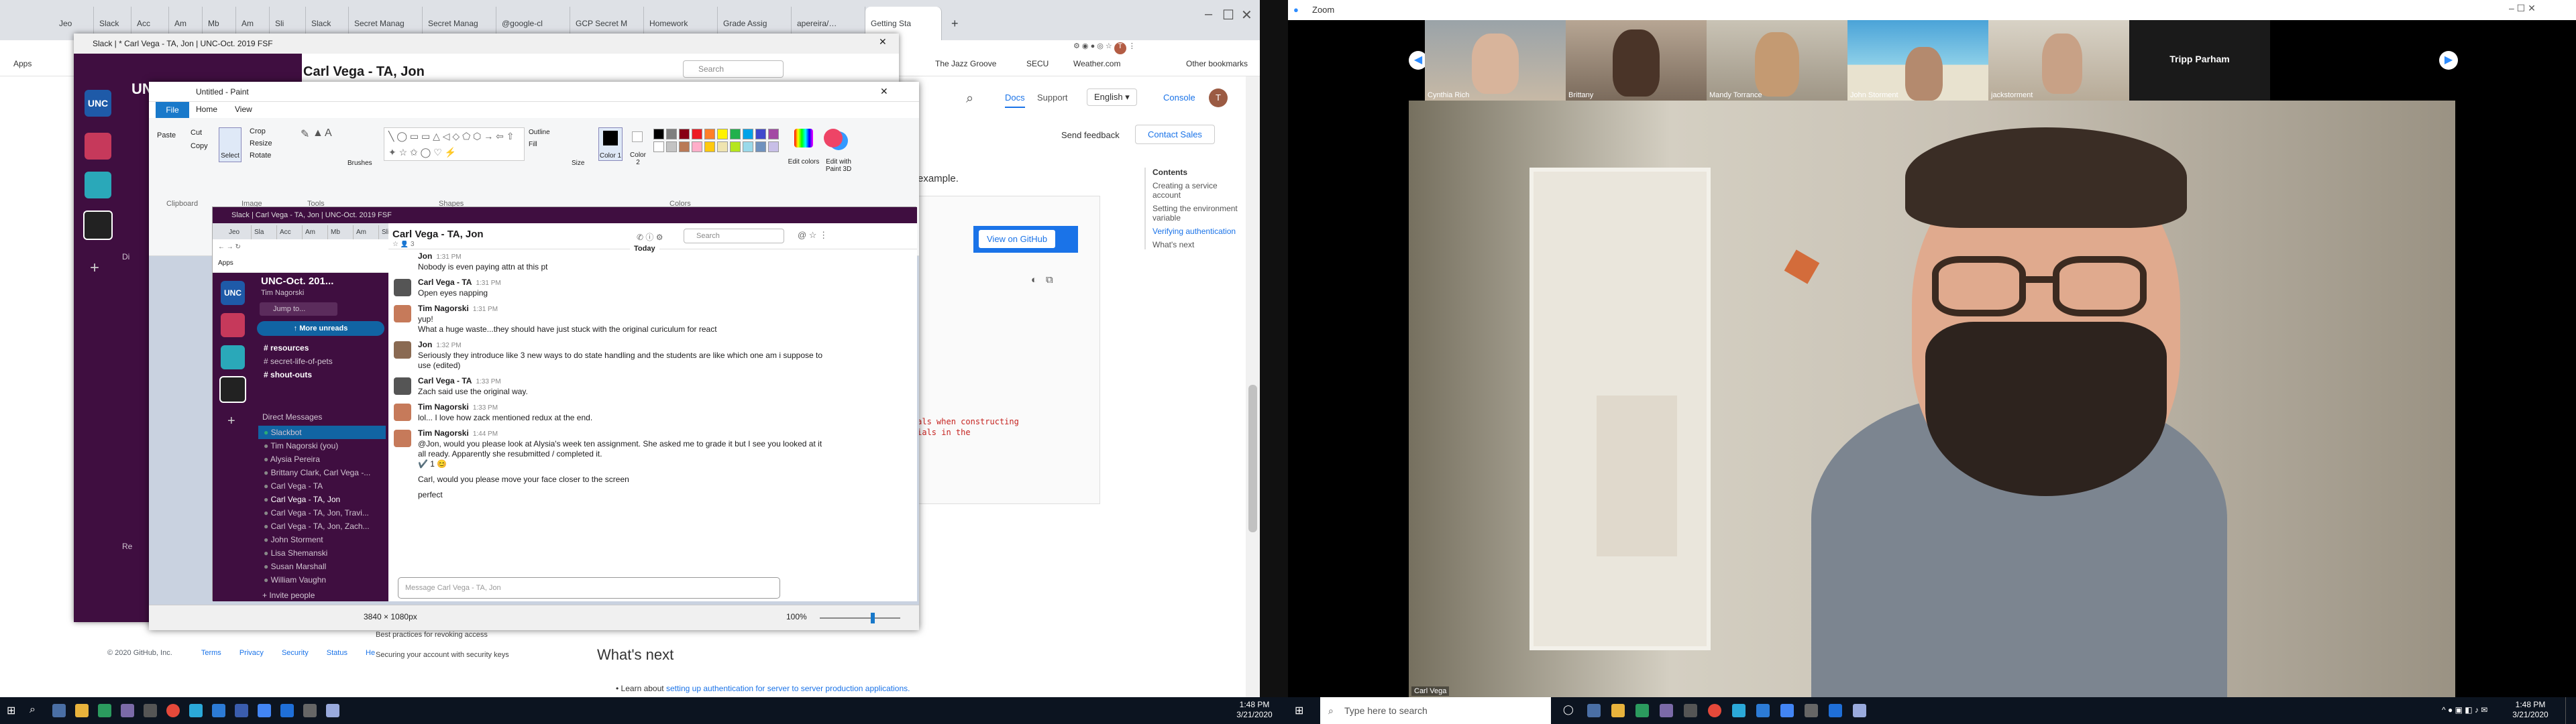 The width and height of the screenshot is (2576, 724). I want to click on dm-item: ● John Storment, so click(293, 539).